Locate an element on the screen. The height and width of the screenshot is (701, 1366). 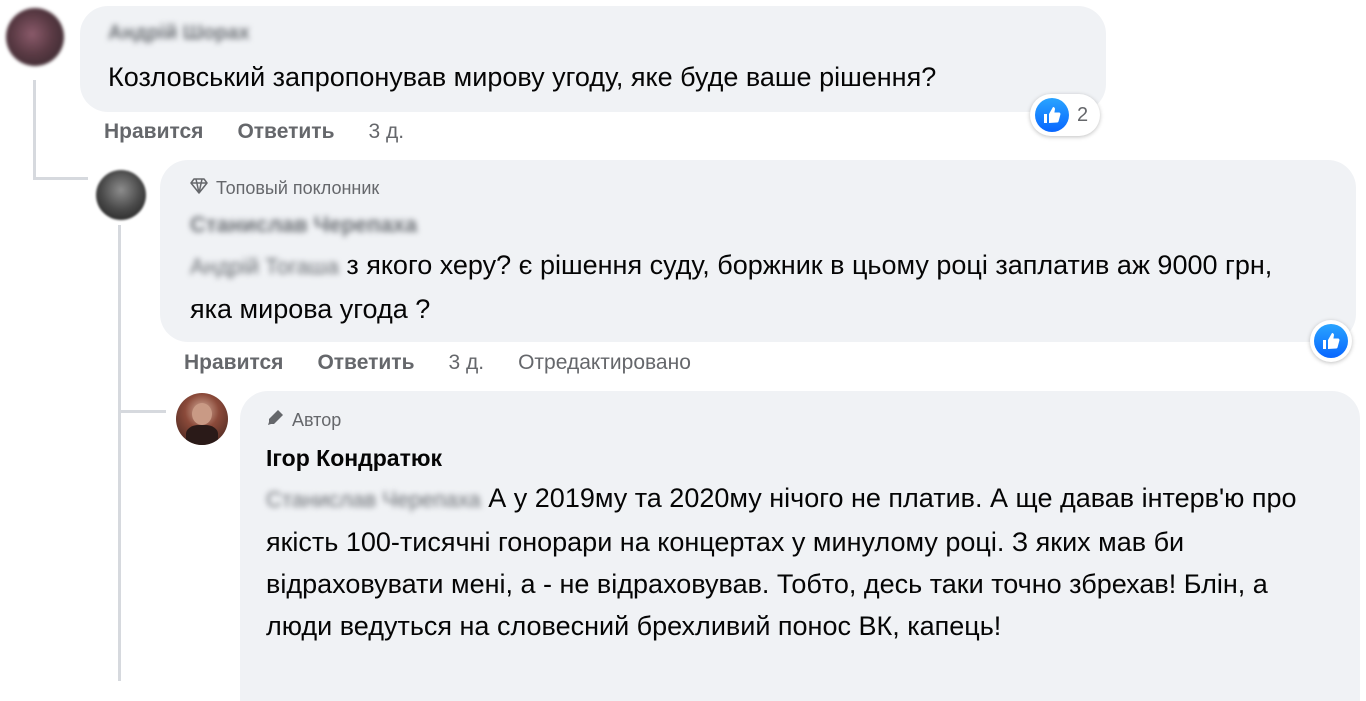
reaction-summary is located at coordinates (1331, 341).